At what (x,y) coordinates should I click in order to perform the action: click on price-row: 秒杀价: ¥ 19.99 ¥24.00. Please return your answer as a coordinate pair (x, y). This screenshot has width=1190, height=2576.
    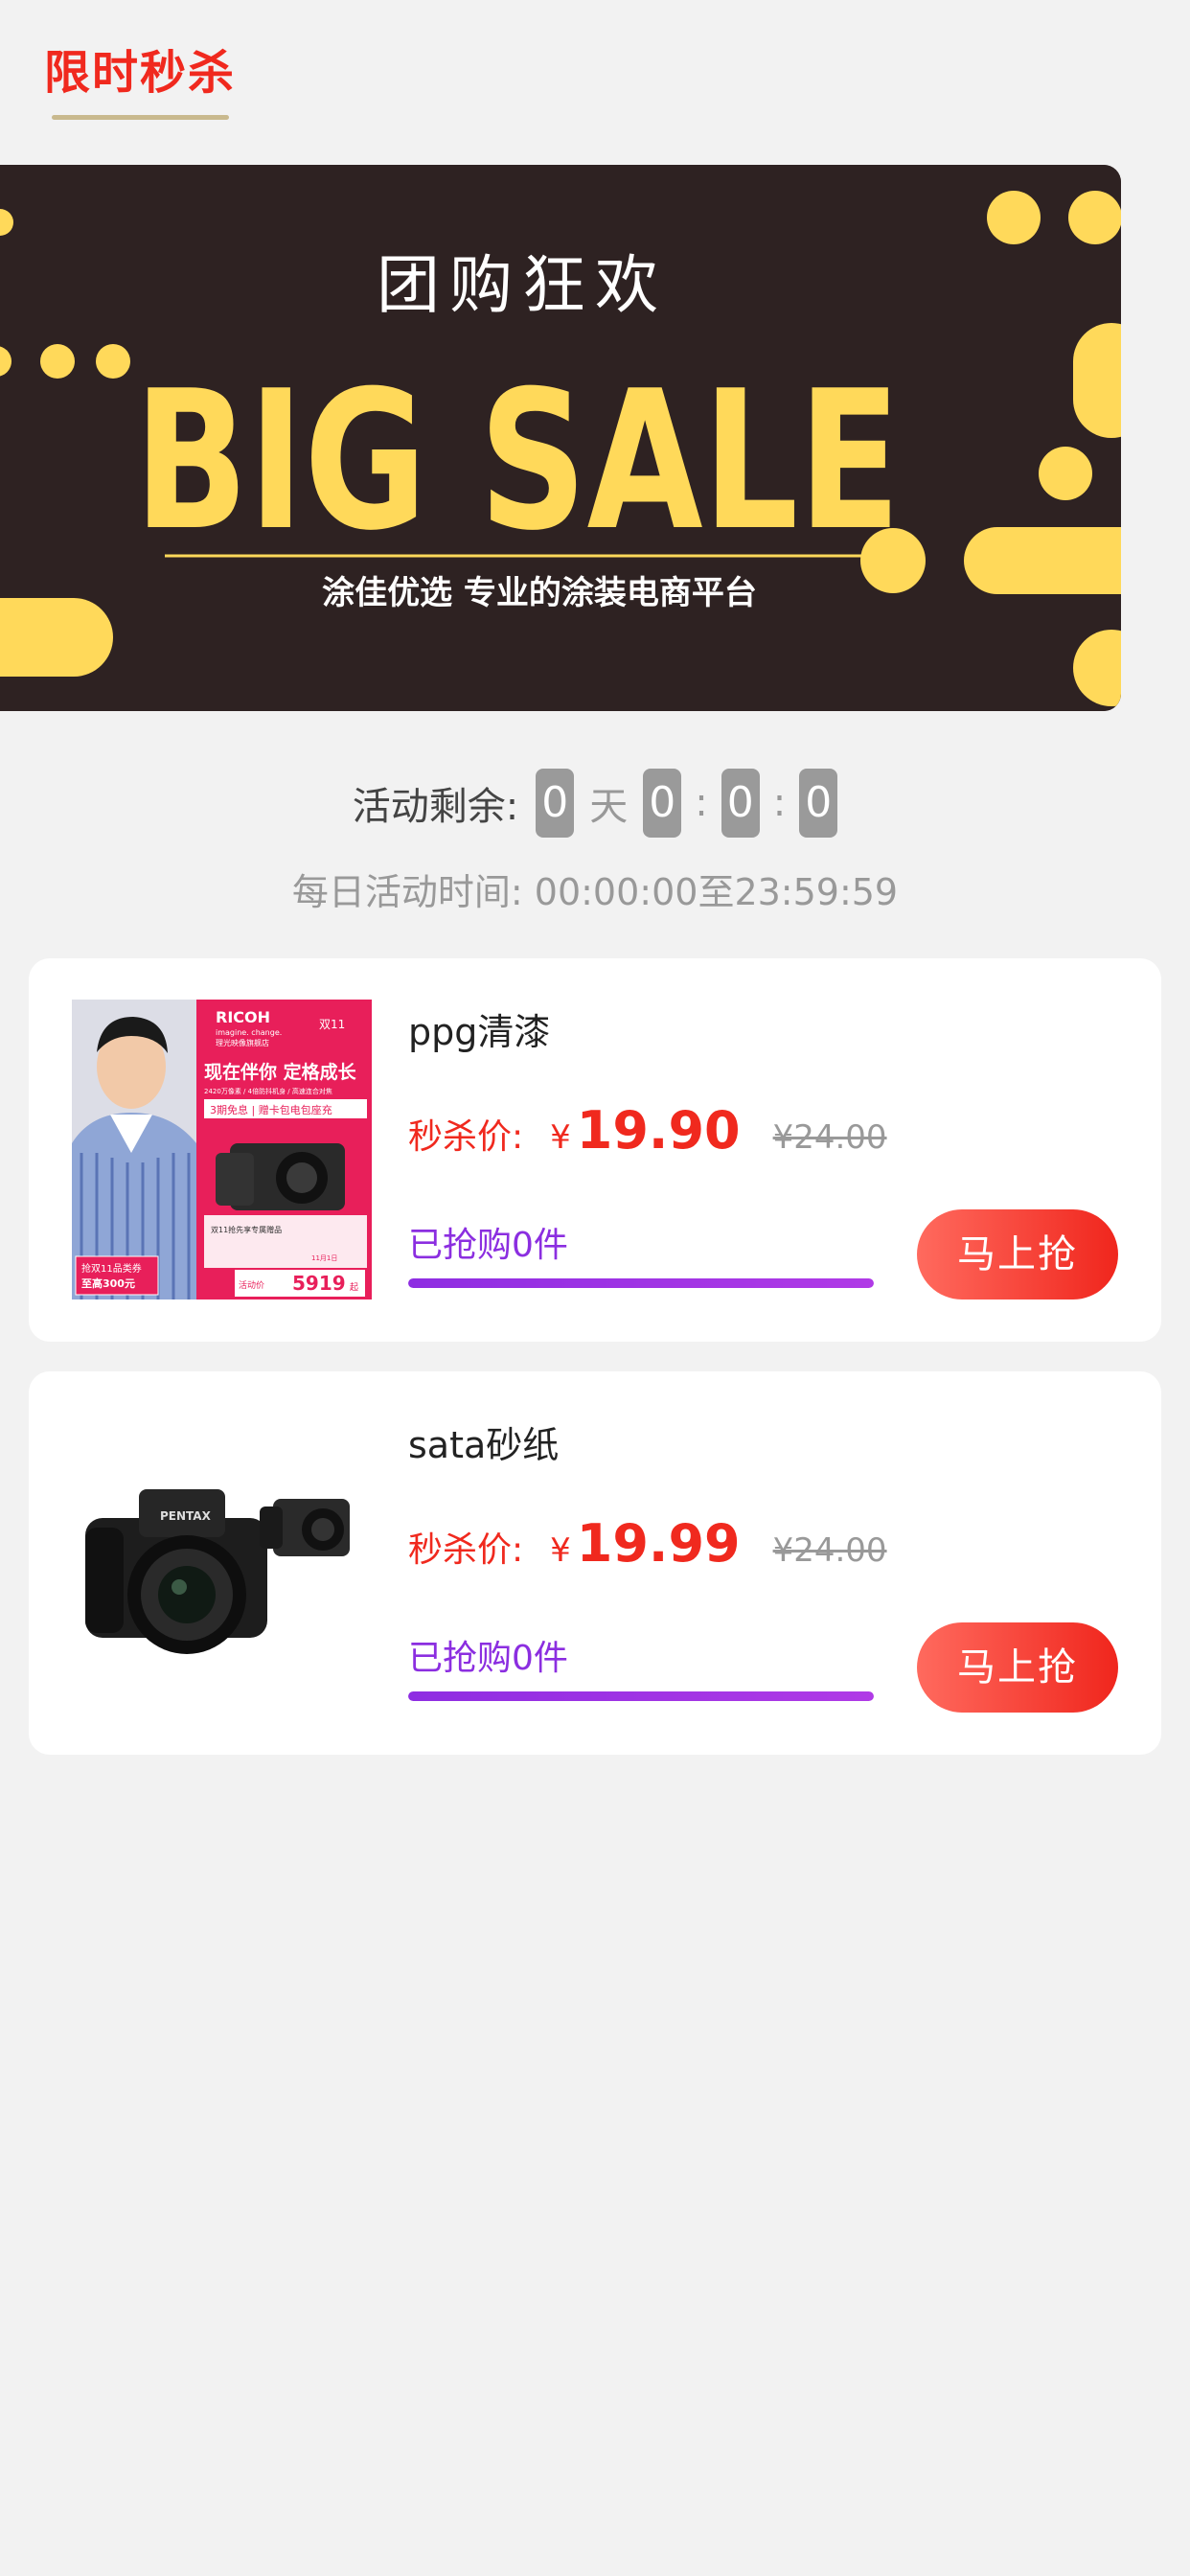
    Looking at the image, I should click on (648, 1543).